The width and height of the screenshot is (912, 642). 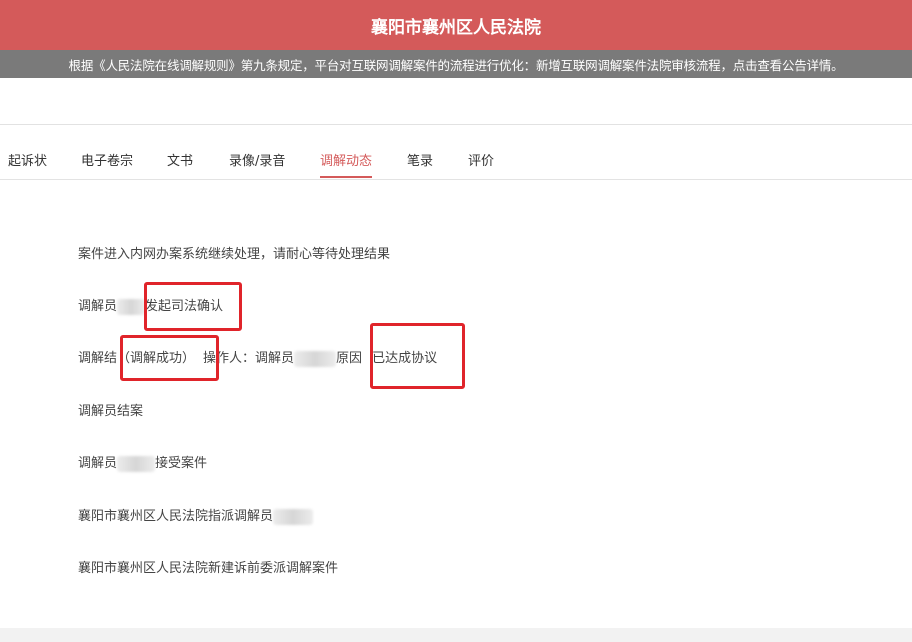 I want to click on tab-transcripts: 笔录, so click(x=420, y=161).